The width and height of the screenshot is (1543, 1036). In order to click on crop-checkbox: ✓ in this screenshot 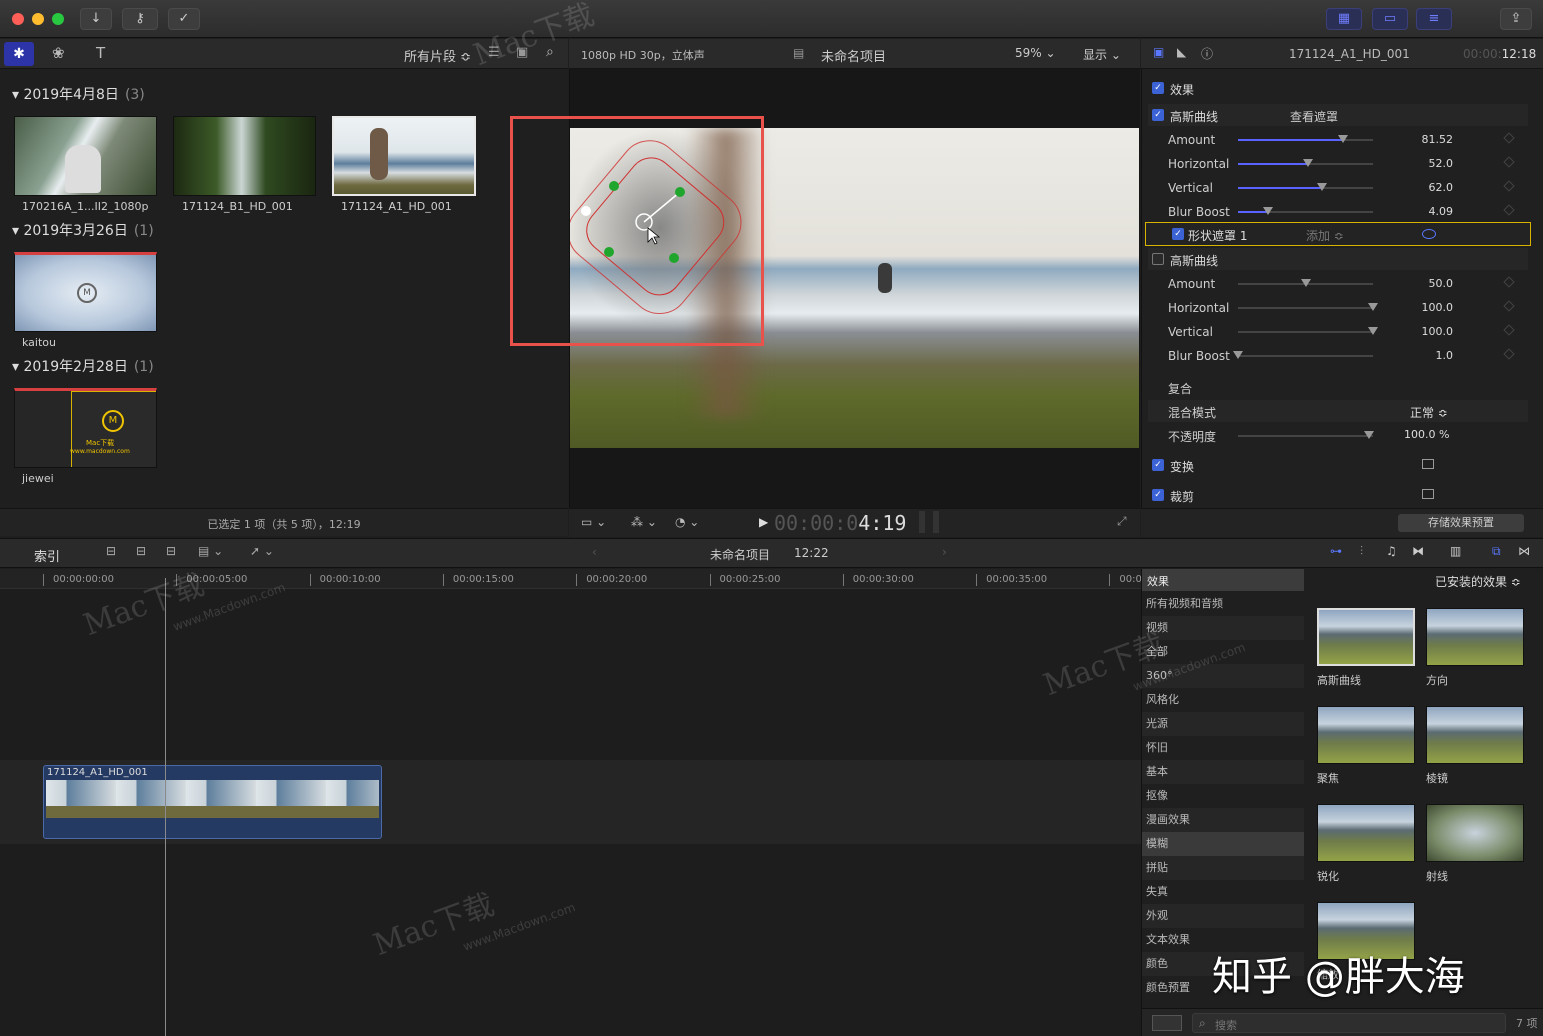, I will do `click(1158, 495)`.